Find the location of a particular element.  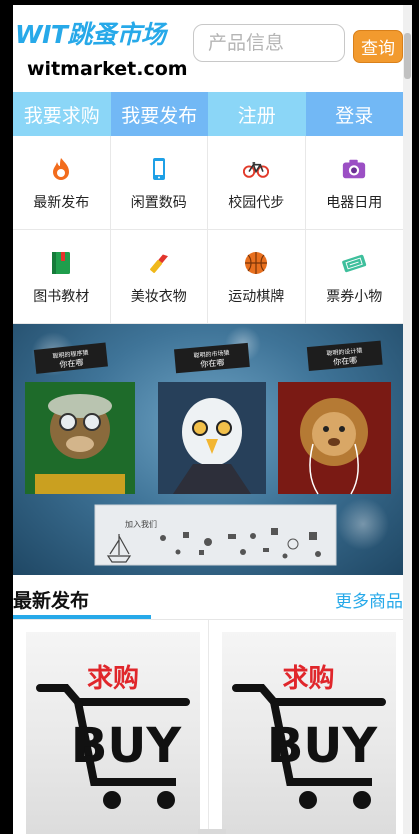

category-label: 最新发布 is located at coordinates (61, 203).